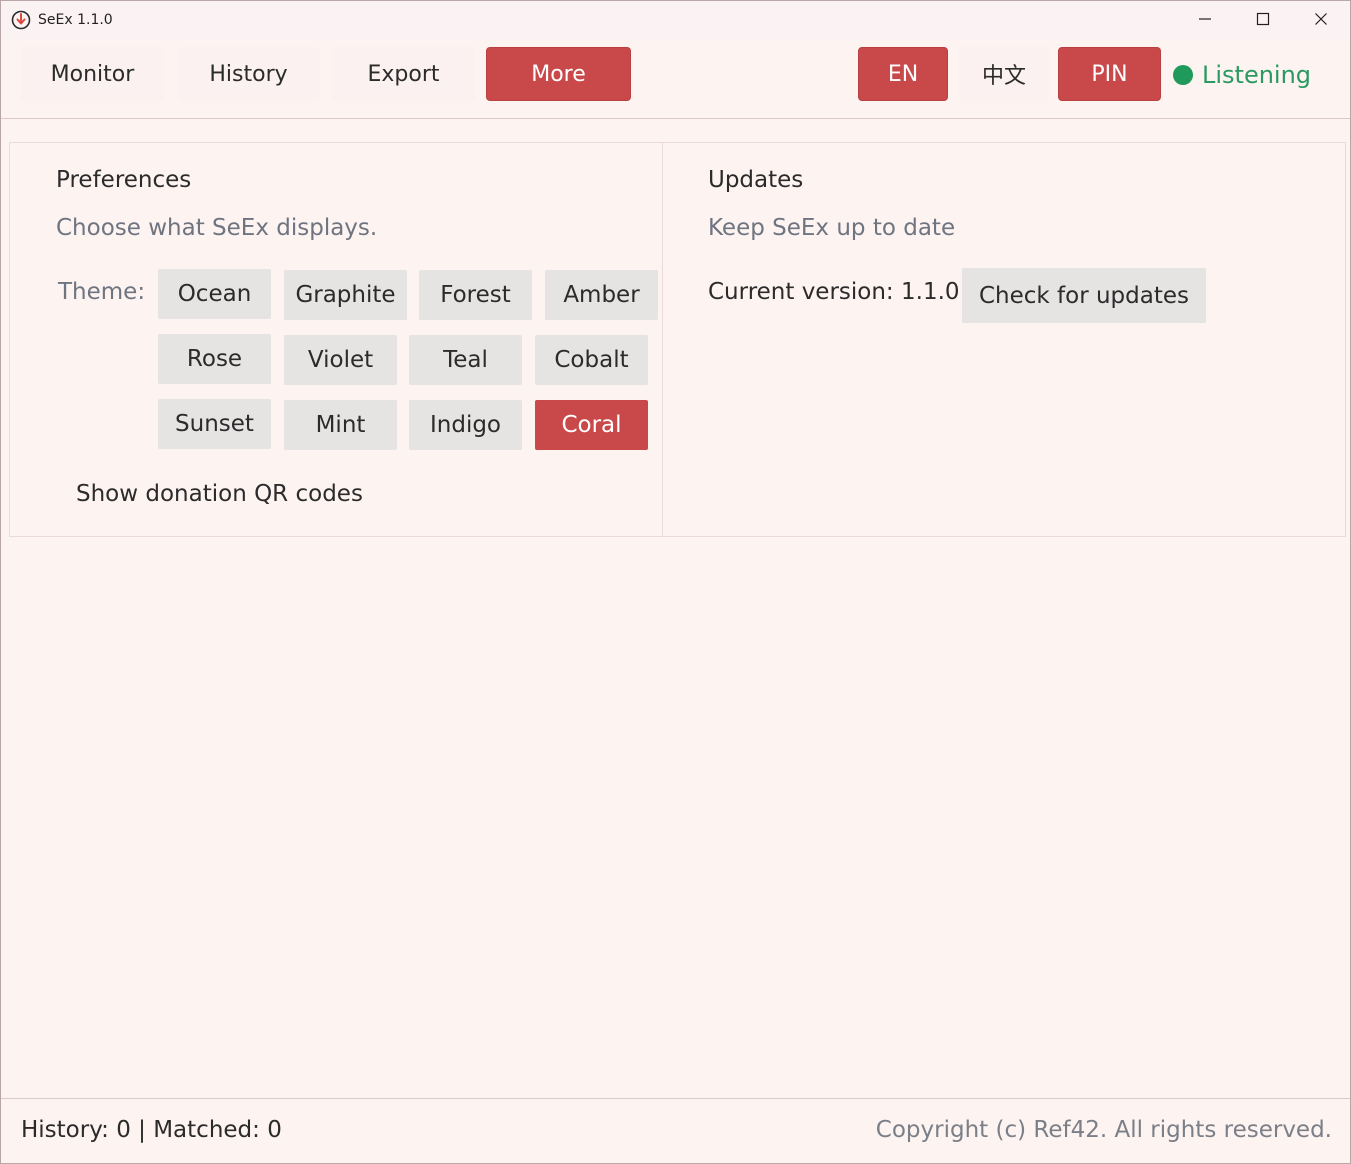 This screenshot has height=1164, width=1351. What do you see at coordinates (465, 360) in the screenshot?
I see `theme-teal-button: Teal` at bounding box center [465, 360].